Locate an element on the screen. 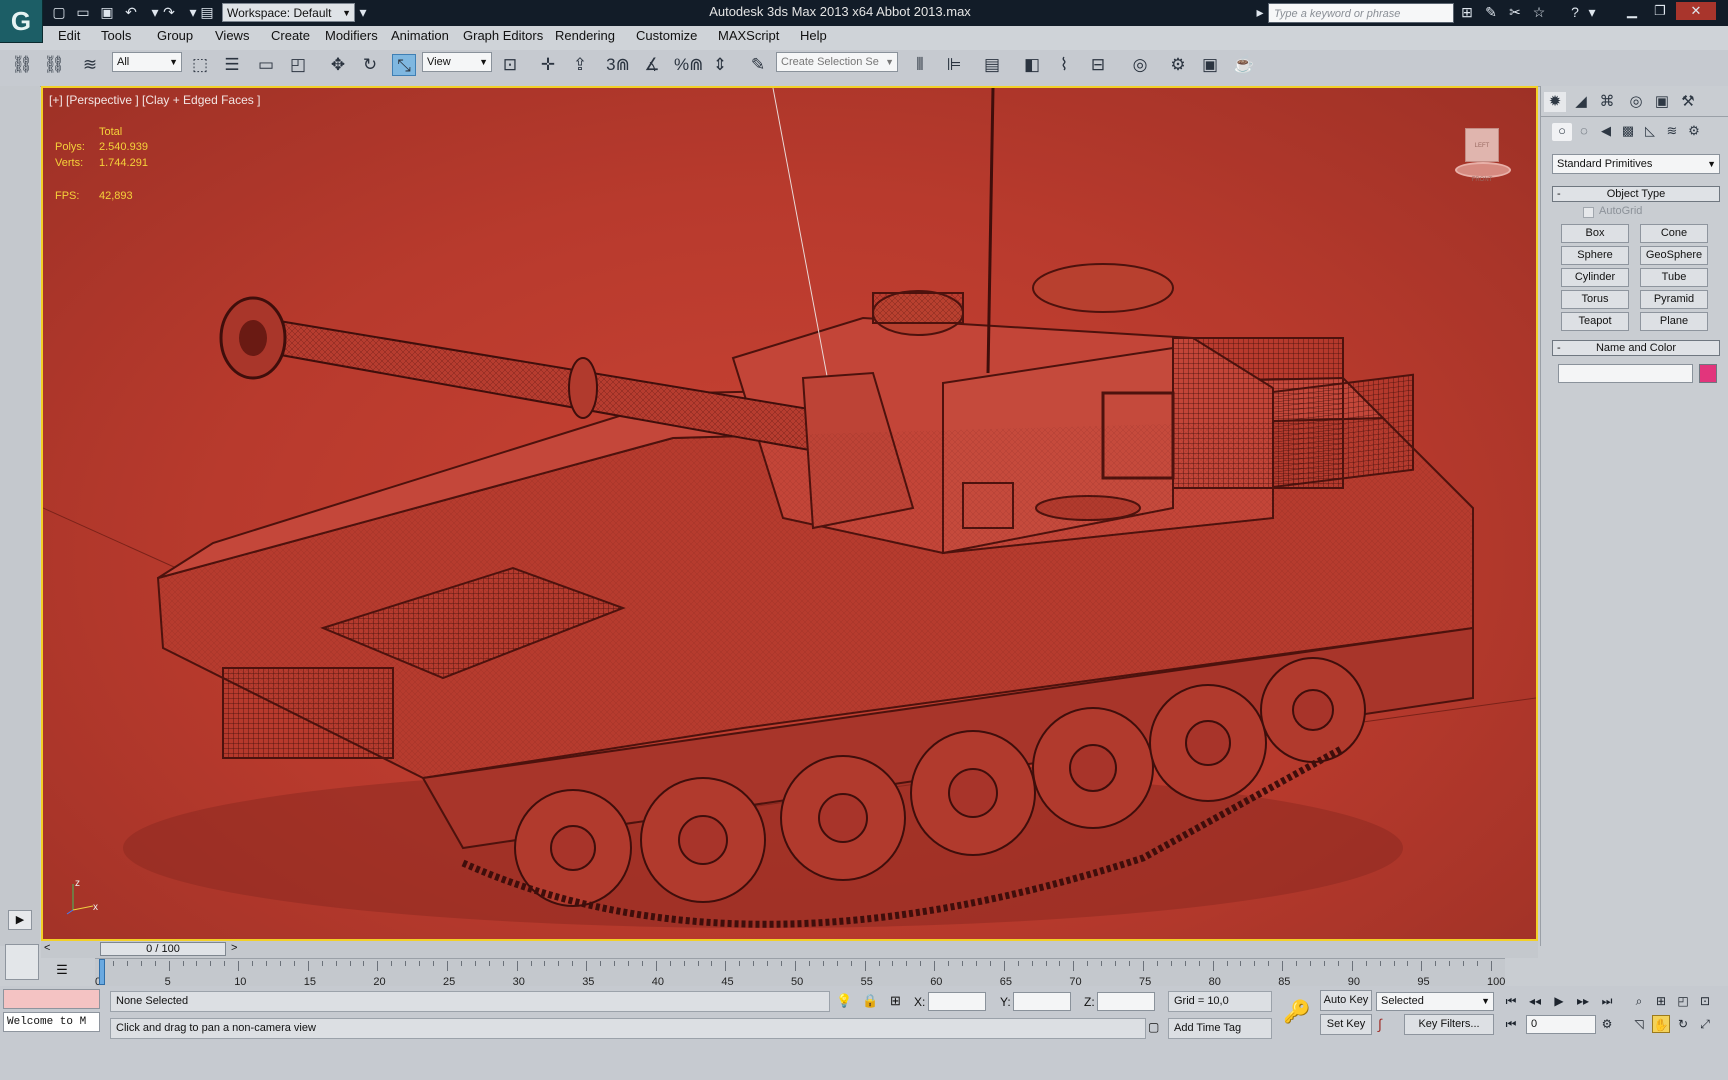 Image resolution: width=1728 pixels, height=1080 pixels. play-listener-button: ▶ is located at coordinates (20, 920).